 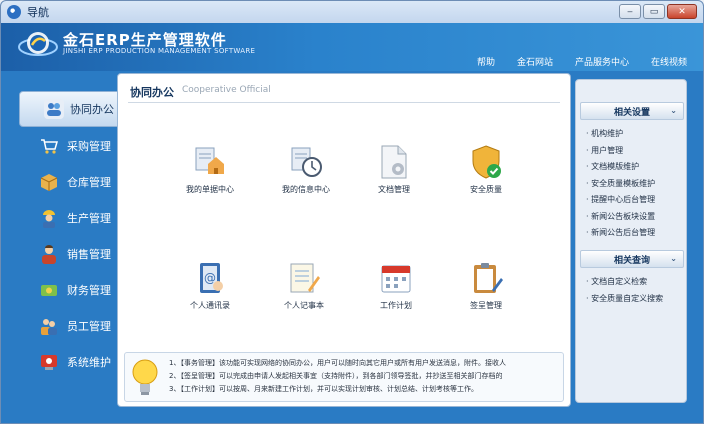 I want to click on money-icon, so click(x=49, y=290).